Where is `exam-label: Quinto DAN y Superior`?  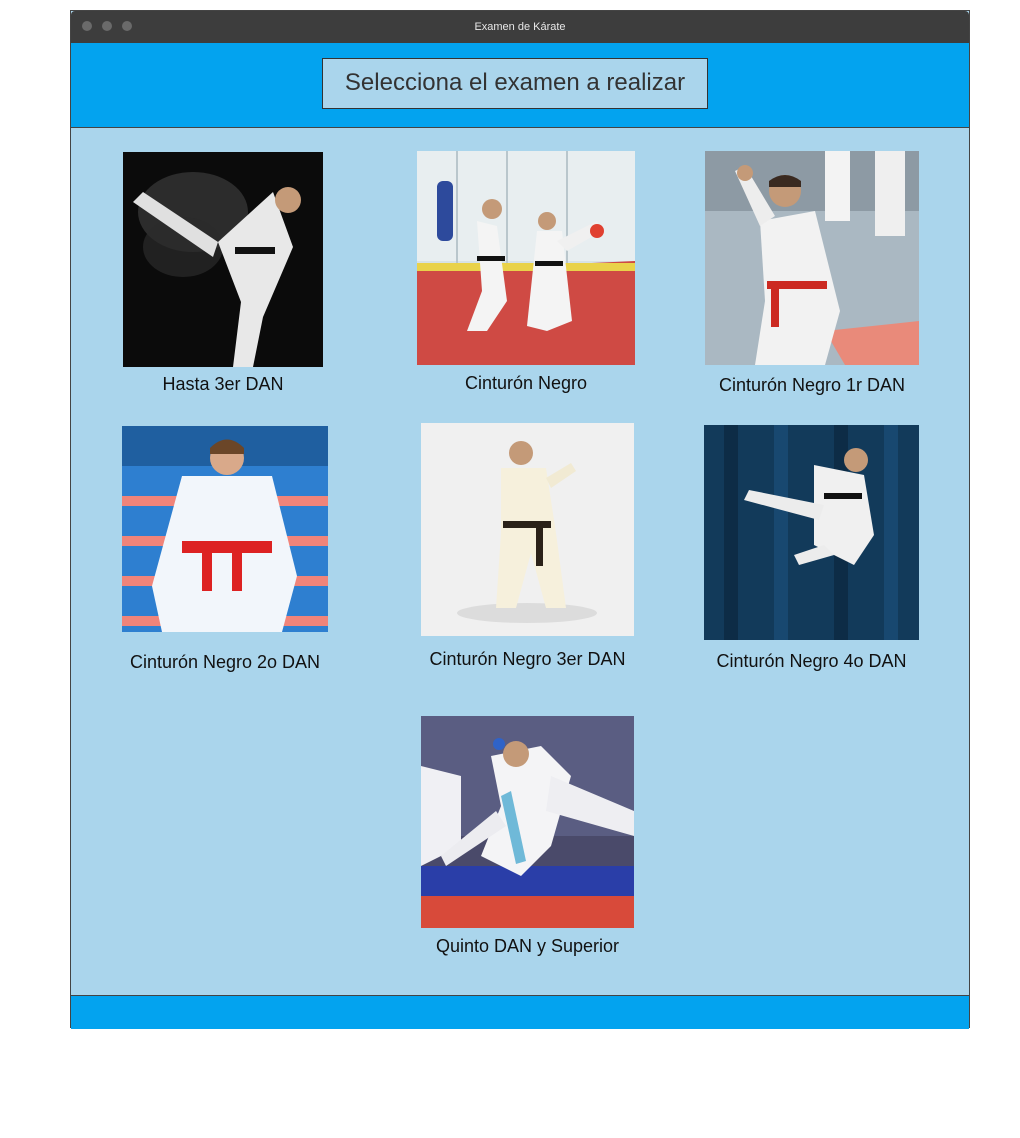
exam-label: Quinto DAN y Superior is located at coordinates (527, 946).